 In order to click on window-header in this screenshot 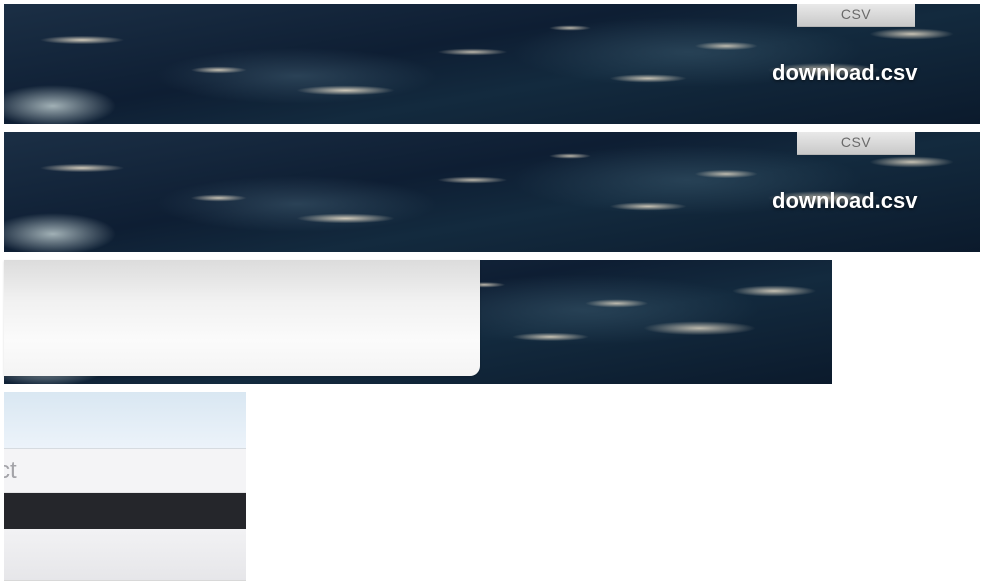, I will do `click(125, 420)`.